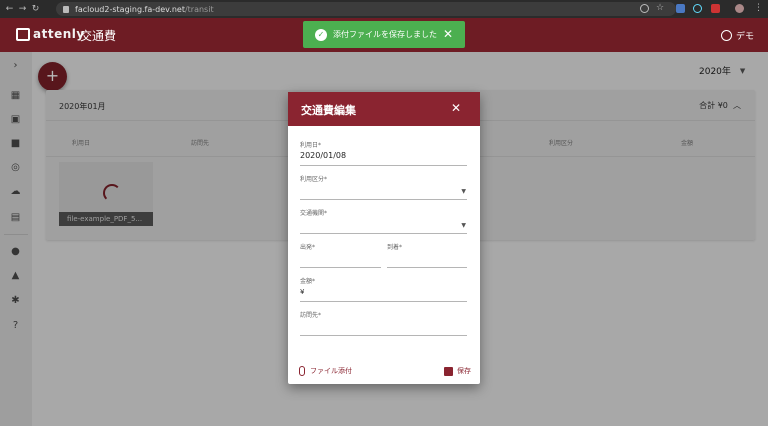  I want to click on toast-message: 添付ファイルを保存しました, so click(385, 34).